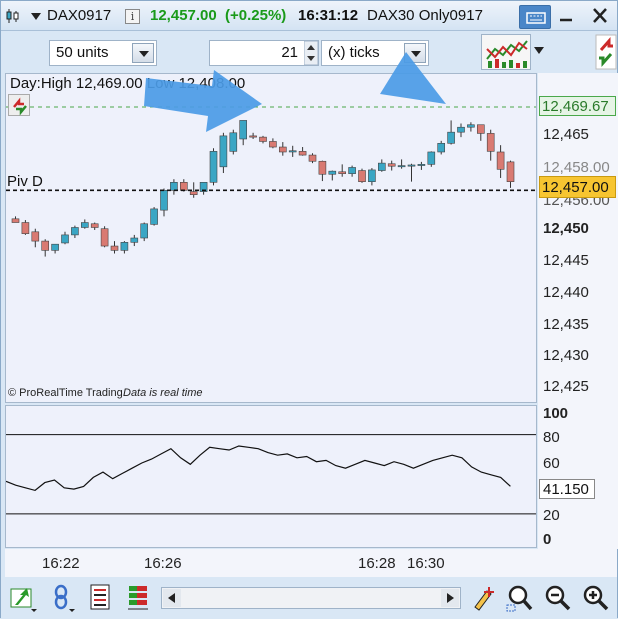  What do you see at coordinates (450, 598) in the screenshot?
I see `scroll-right-icon` at bounding box center [450, 598].